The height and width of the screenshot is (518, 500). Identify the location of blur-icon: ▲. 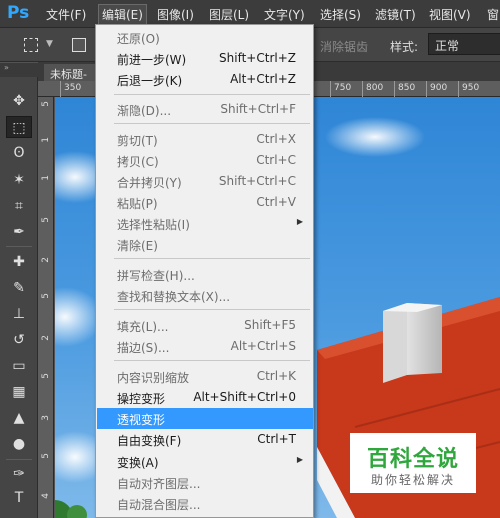
(19, 418).